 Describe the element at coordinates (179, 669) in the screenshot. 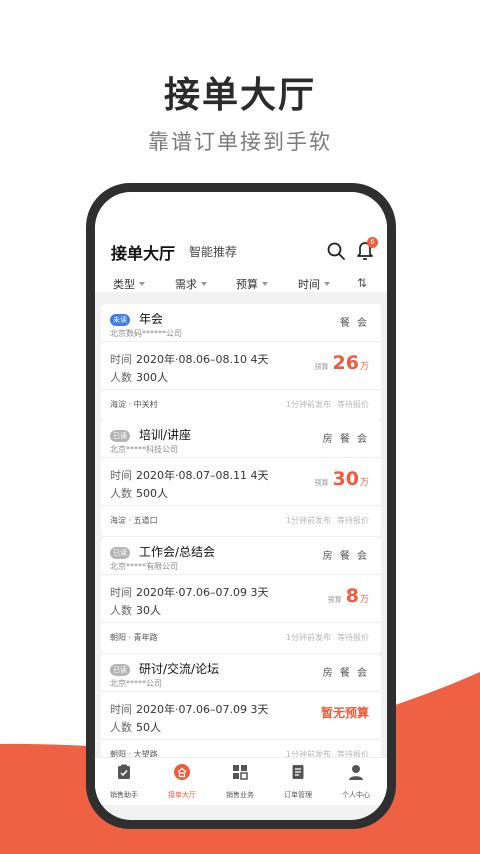

I see `order-name: 研讨/交流/论坛` at that location.